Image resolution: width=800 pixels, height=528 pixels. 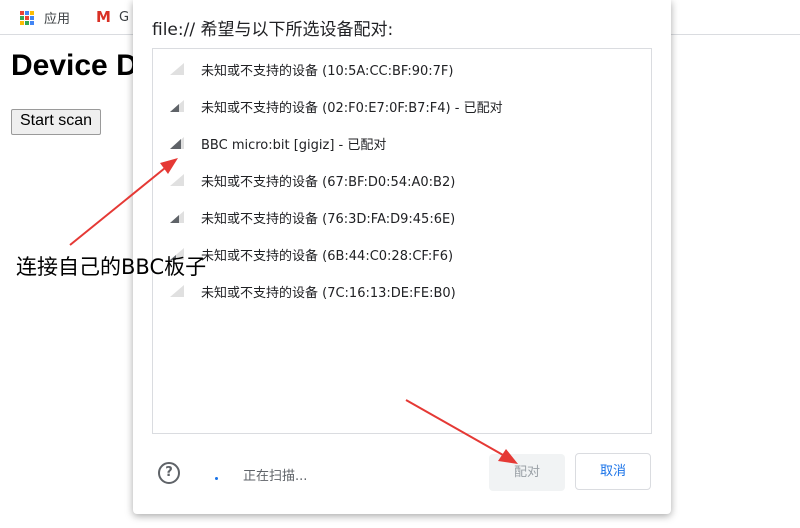 I want to click on pair-button: 配对, so click(x=527, y=472).